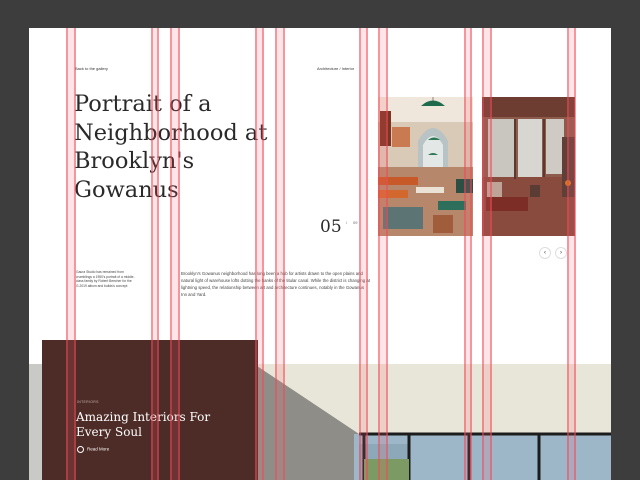  Describe the element at coordinates (561, 253) in the screenshot. I see `gallery-next-button: ›` at that location.